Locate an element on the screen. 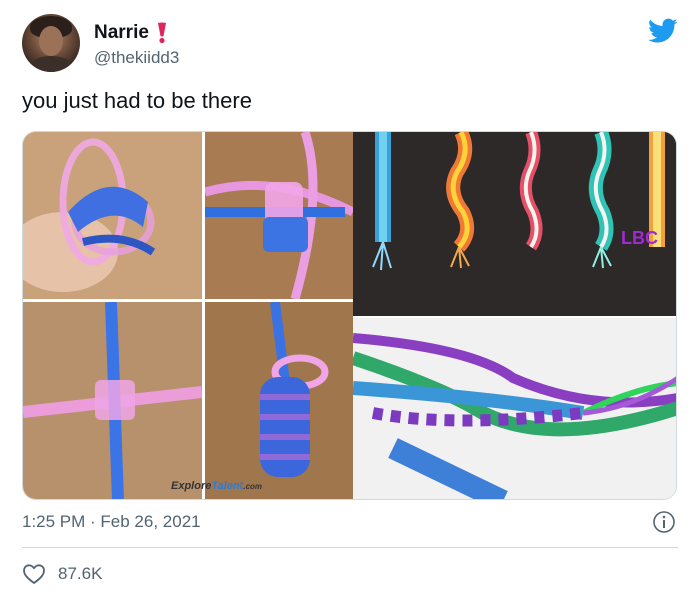 This screenshot has height=602, width=700. twitter-bird-icon is located at coordinates (663, 31).